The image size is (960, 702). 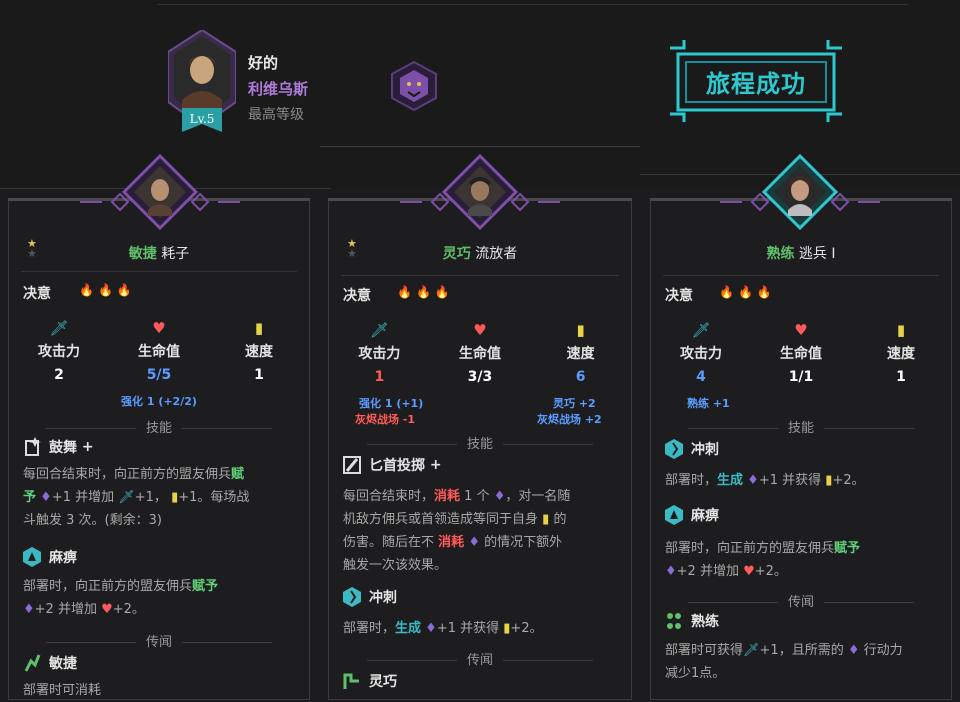 I want to click on atk-modifier: 灰烬战场 -1, so click(x=385, y=419).